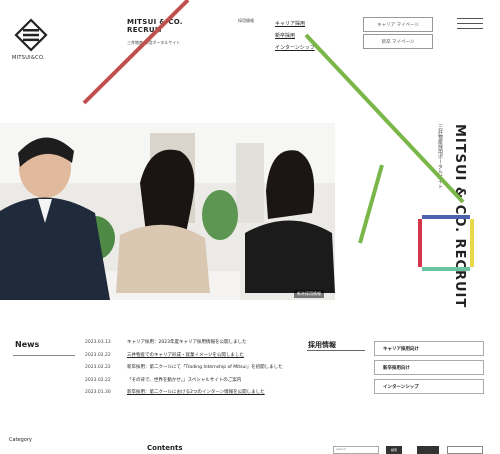  What do you see at coordinates (446, 243) in the screenshot?
I see `brand-color-square` at bounding box center [446, 243].